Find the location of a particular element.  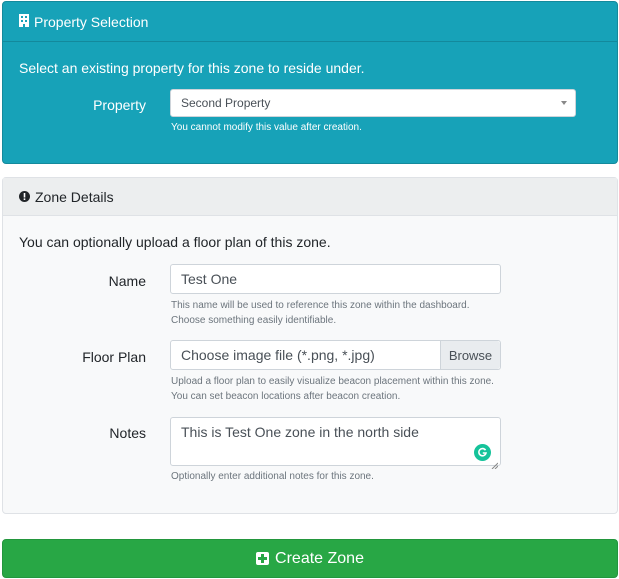

name-input-value: Test One is located at coordinates (209, 279).